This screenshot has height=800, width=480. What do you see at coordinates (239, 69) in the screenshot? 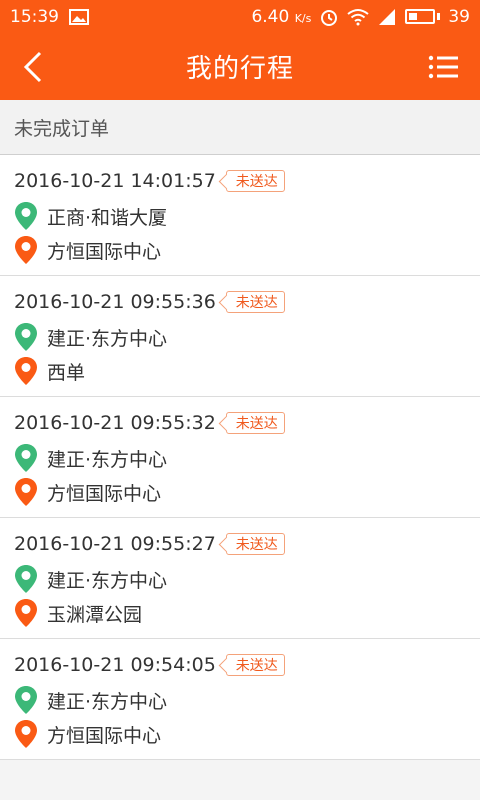
I see `page-title: 我的行程` at bounding box center [239, 69].